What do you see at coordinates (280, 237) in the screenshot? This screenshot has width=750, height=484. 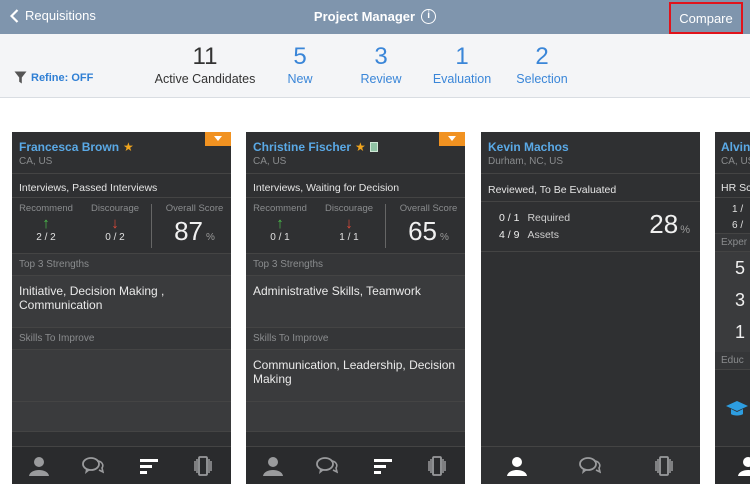 I see `recommend-count: 0 / 1` at bounding box center [280, 237].